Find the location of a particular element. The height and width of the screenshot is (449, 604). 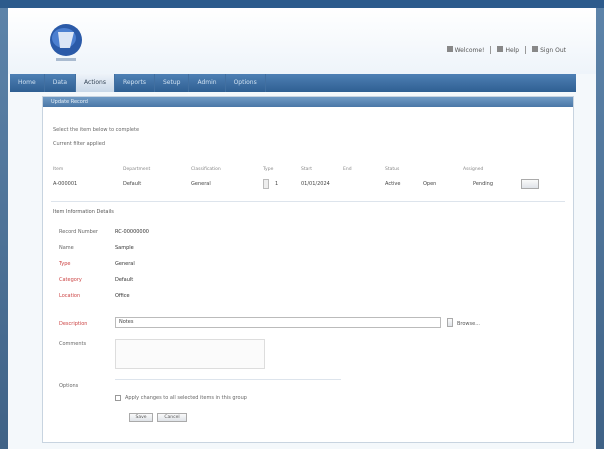

tab-home: Home is located at coordinates (27, 83).